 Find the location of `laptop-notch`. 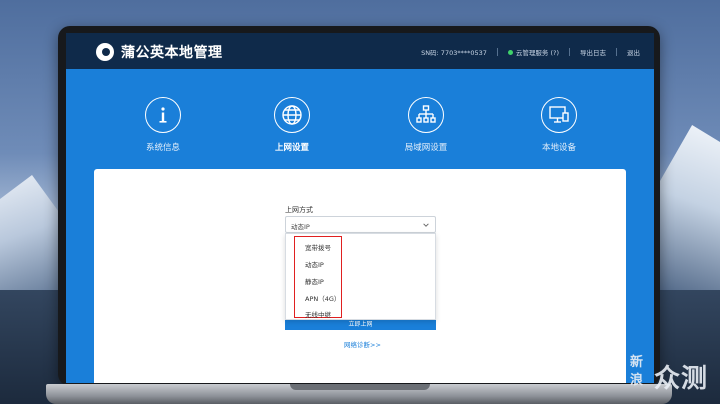

laptop-notch is located at coordinates (360, 387).